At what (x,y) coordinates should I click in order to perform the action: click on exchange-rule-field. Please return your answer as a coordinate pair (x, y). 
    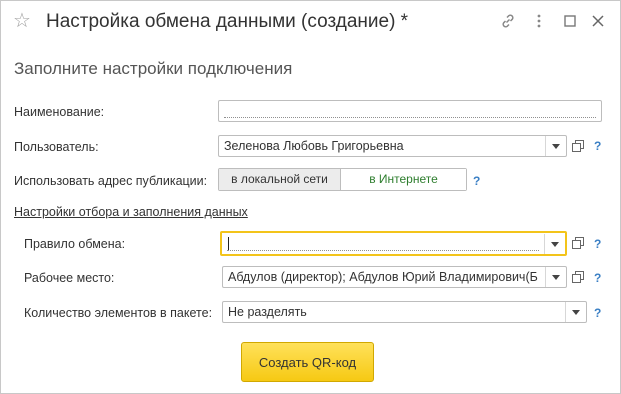
    Looking at the image, I should click on (393, 243).